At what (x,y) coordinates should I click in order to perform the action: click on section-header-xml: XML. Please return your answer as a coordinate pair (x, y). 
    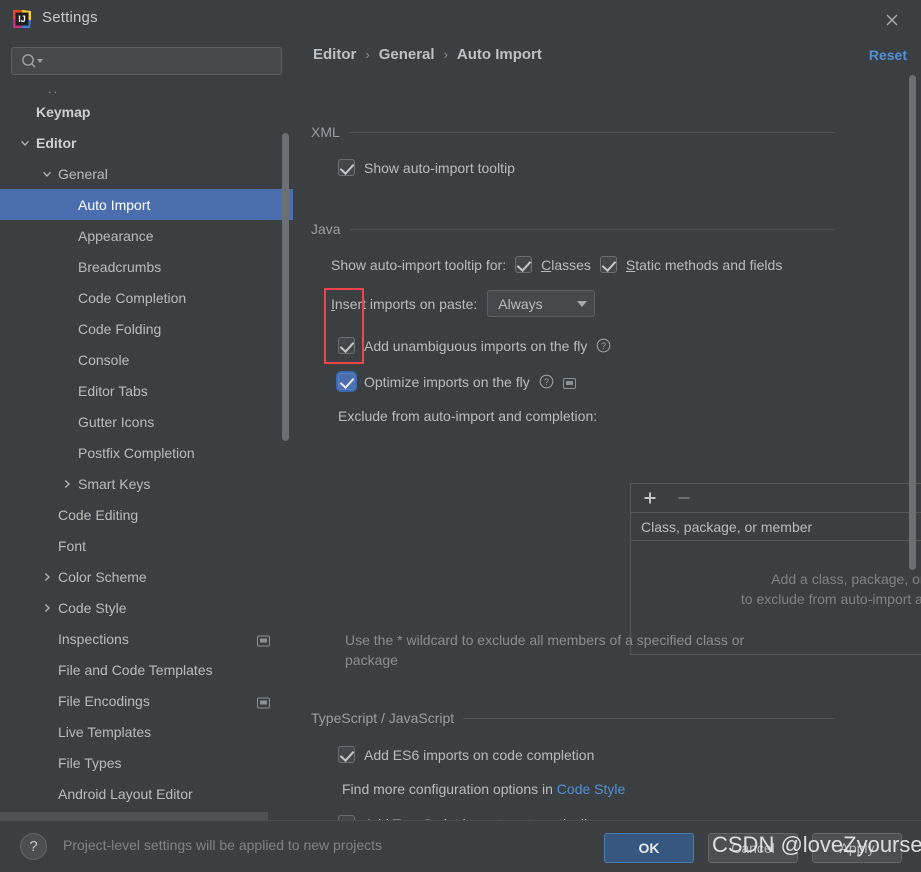
    Looking at the image, I should click on (607, 132).